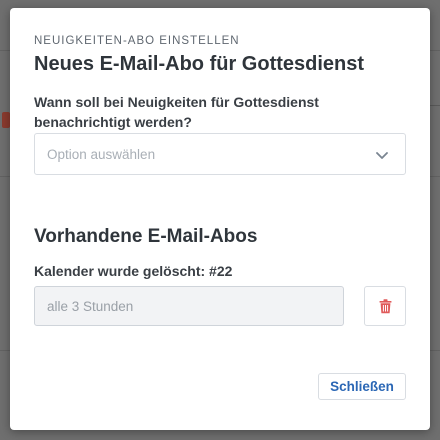  Describe the element at coordinates (435, 105) in the screenshot. I see `background-divider` at that location.